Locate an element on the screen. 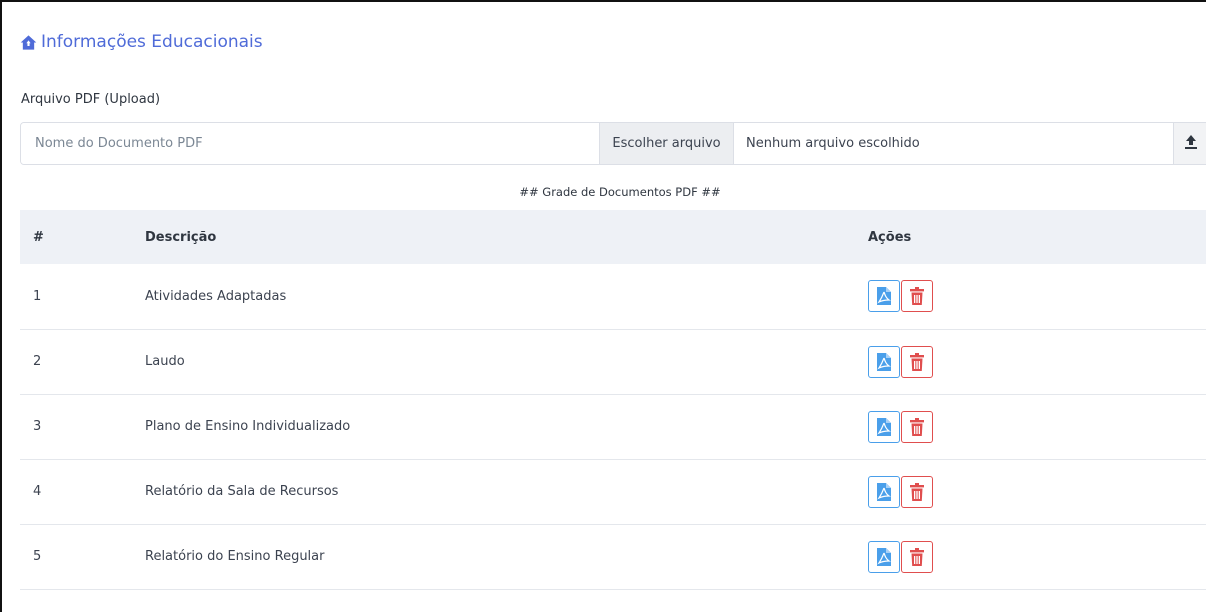  row-number: 1 is located at coordinates (37, 296).